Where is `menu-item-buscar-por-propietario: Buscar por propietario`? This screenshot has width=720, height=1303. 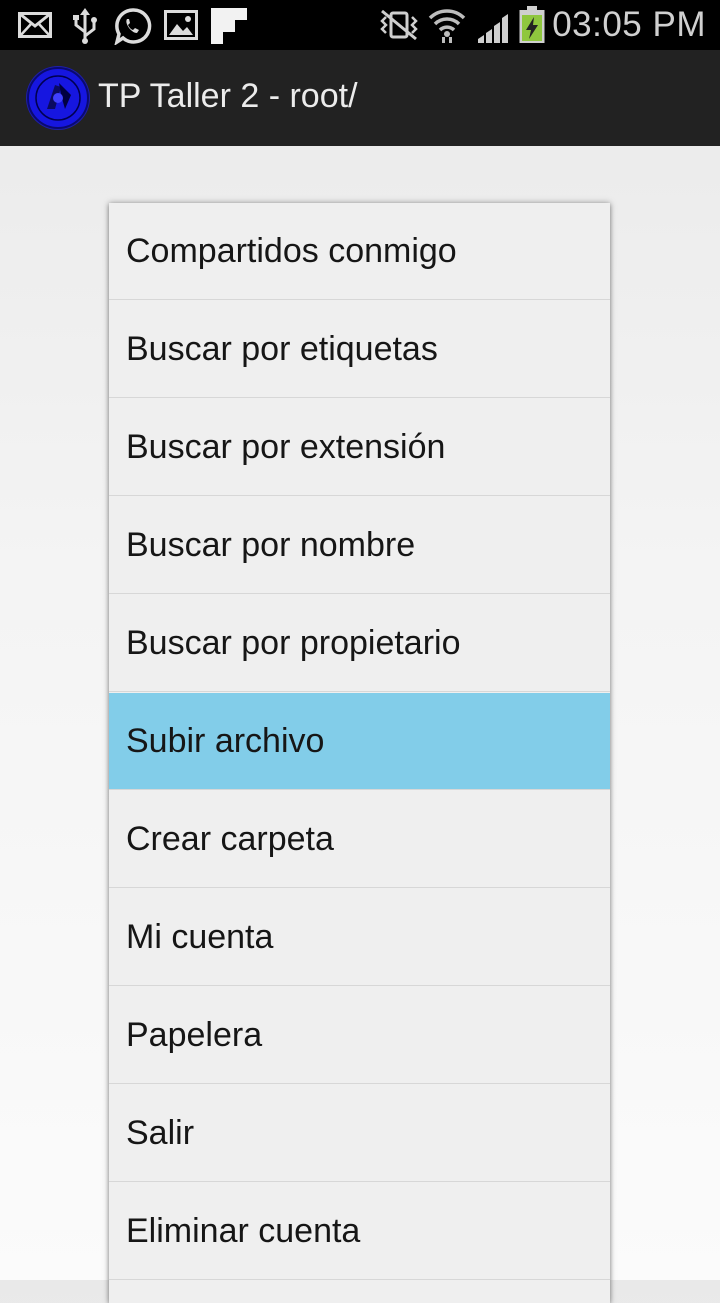
menu-item-buscar-por-propietario: Buscar por propietario is located at coordinates (359, 643).